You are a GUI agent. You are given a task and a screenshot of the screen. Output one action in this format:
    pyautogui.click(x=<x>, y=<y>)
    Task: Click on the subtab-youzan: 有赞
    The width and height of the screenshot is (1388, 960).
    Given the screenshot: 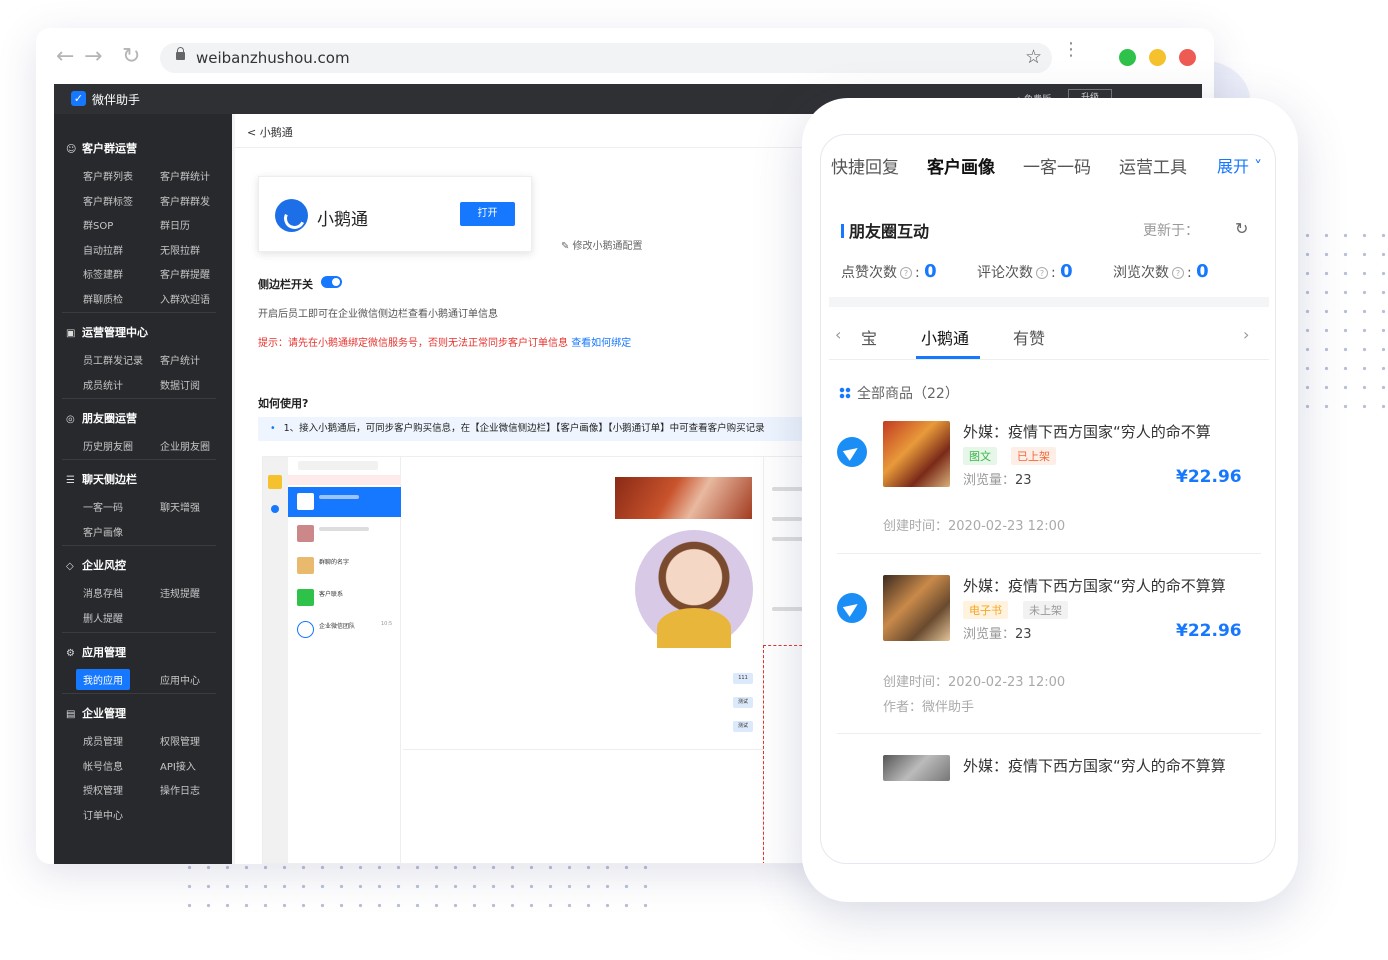 What is the action you would take?
    pyautogui.click(x=1029, y=337)
    